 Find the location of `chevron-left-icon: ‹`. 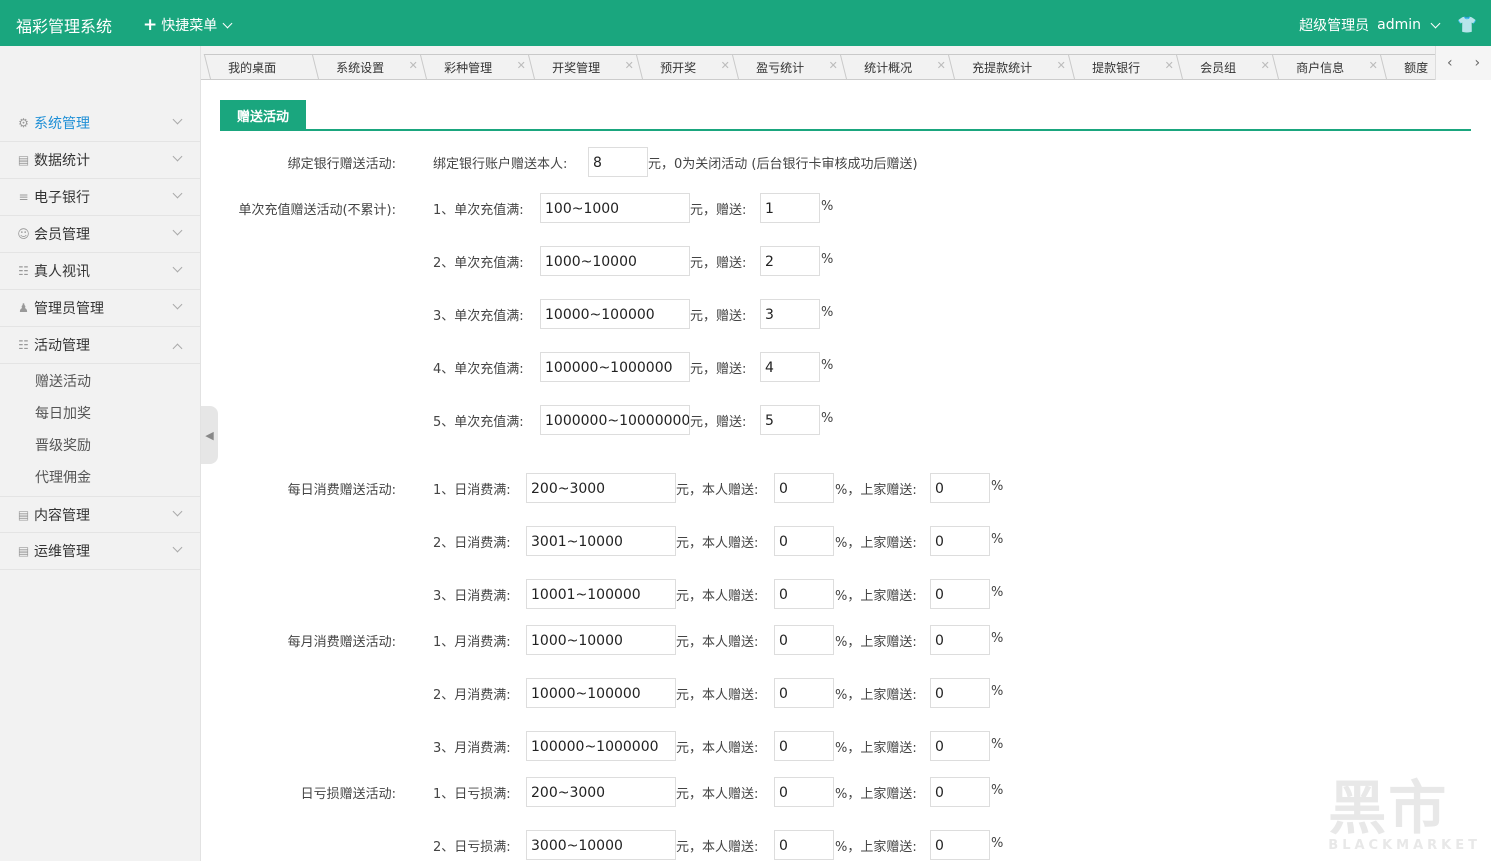

chevron-left-icon: ‹ is located at coordinates (1450, 63).